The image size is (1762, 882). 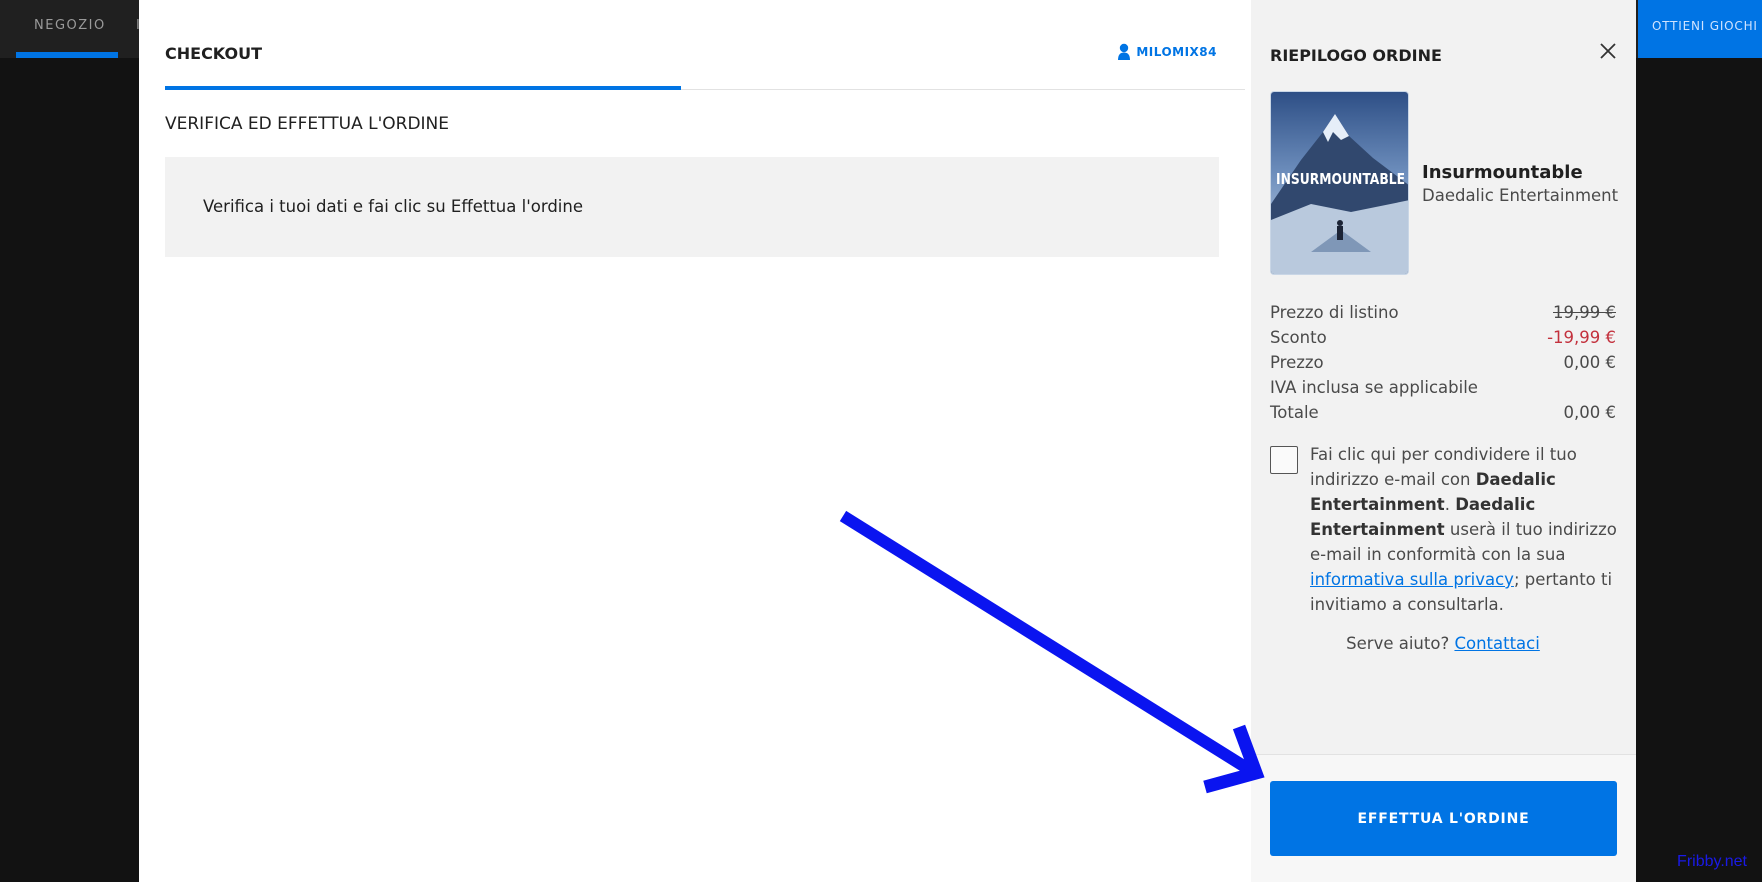 I want to click on price-label: Prezzo, so click(x=1297, y=362).